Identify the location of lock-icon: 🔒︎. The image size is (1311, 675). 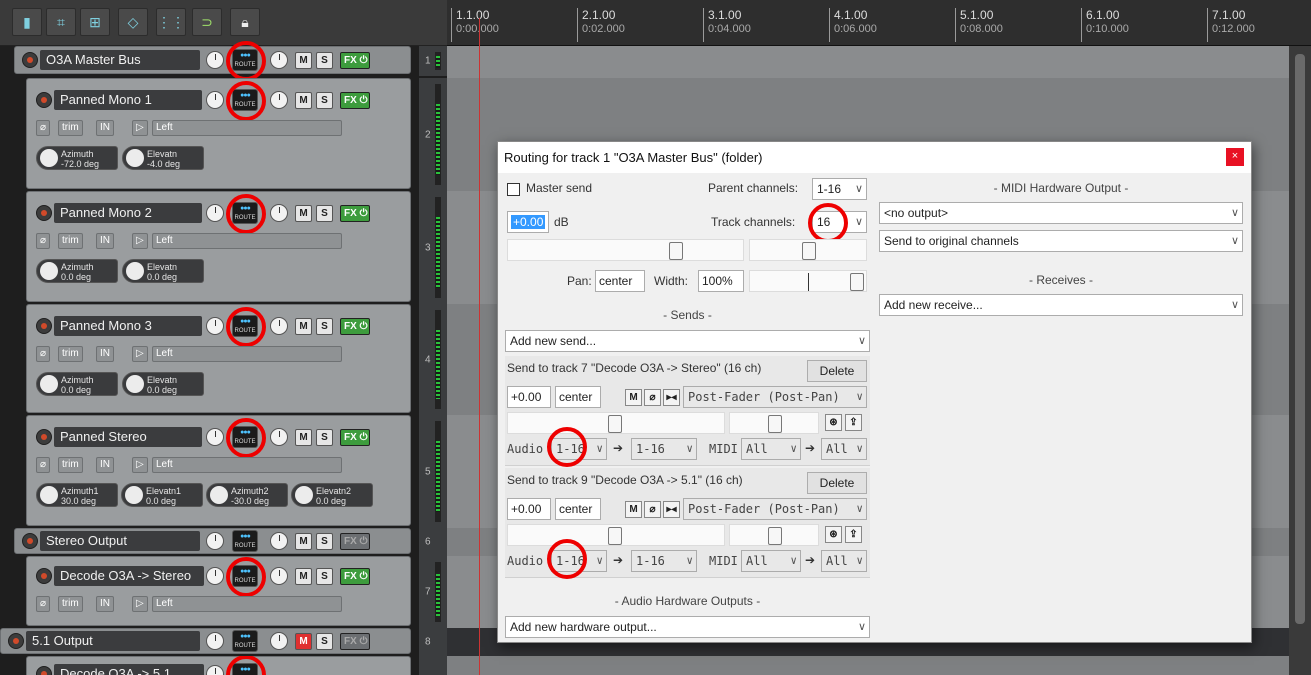
(245, 22).